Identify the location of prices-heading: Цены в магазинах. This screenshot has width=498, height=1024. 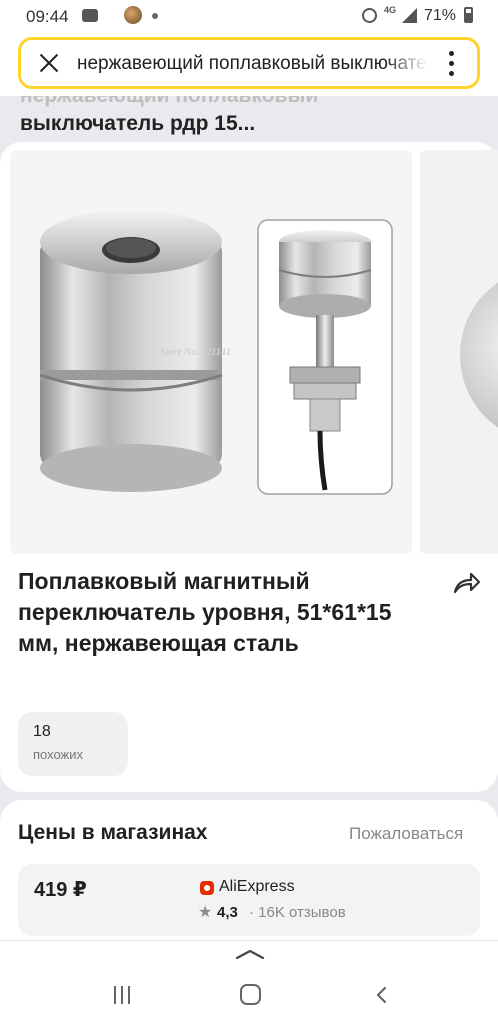
(113, 832).